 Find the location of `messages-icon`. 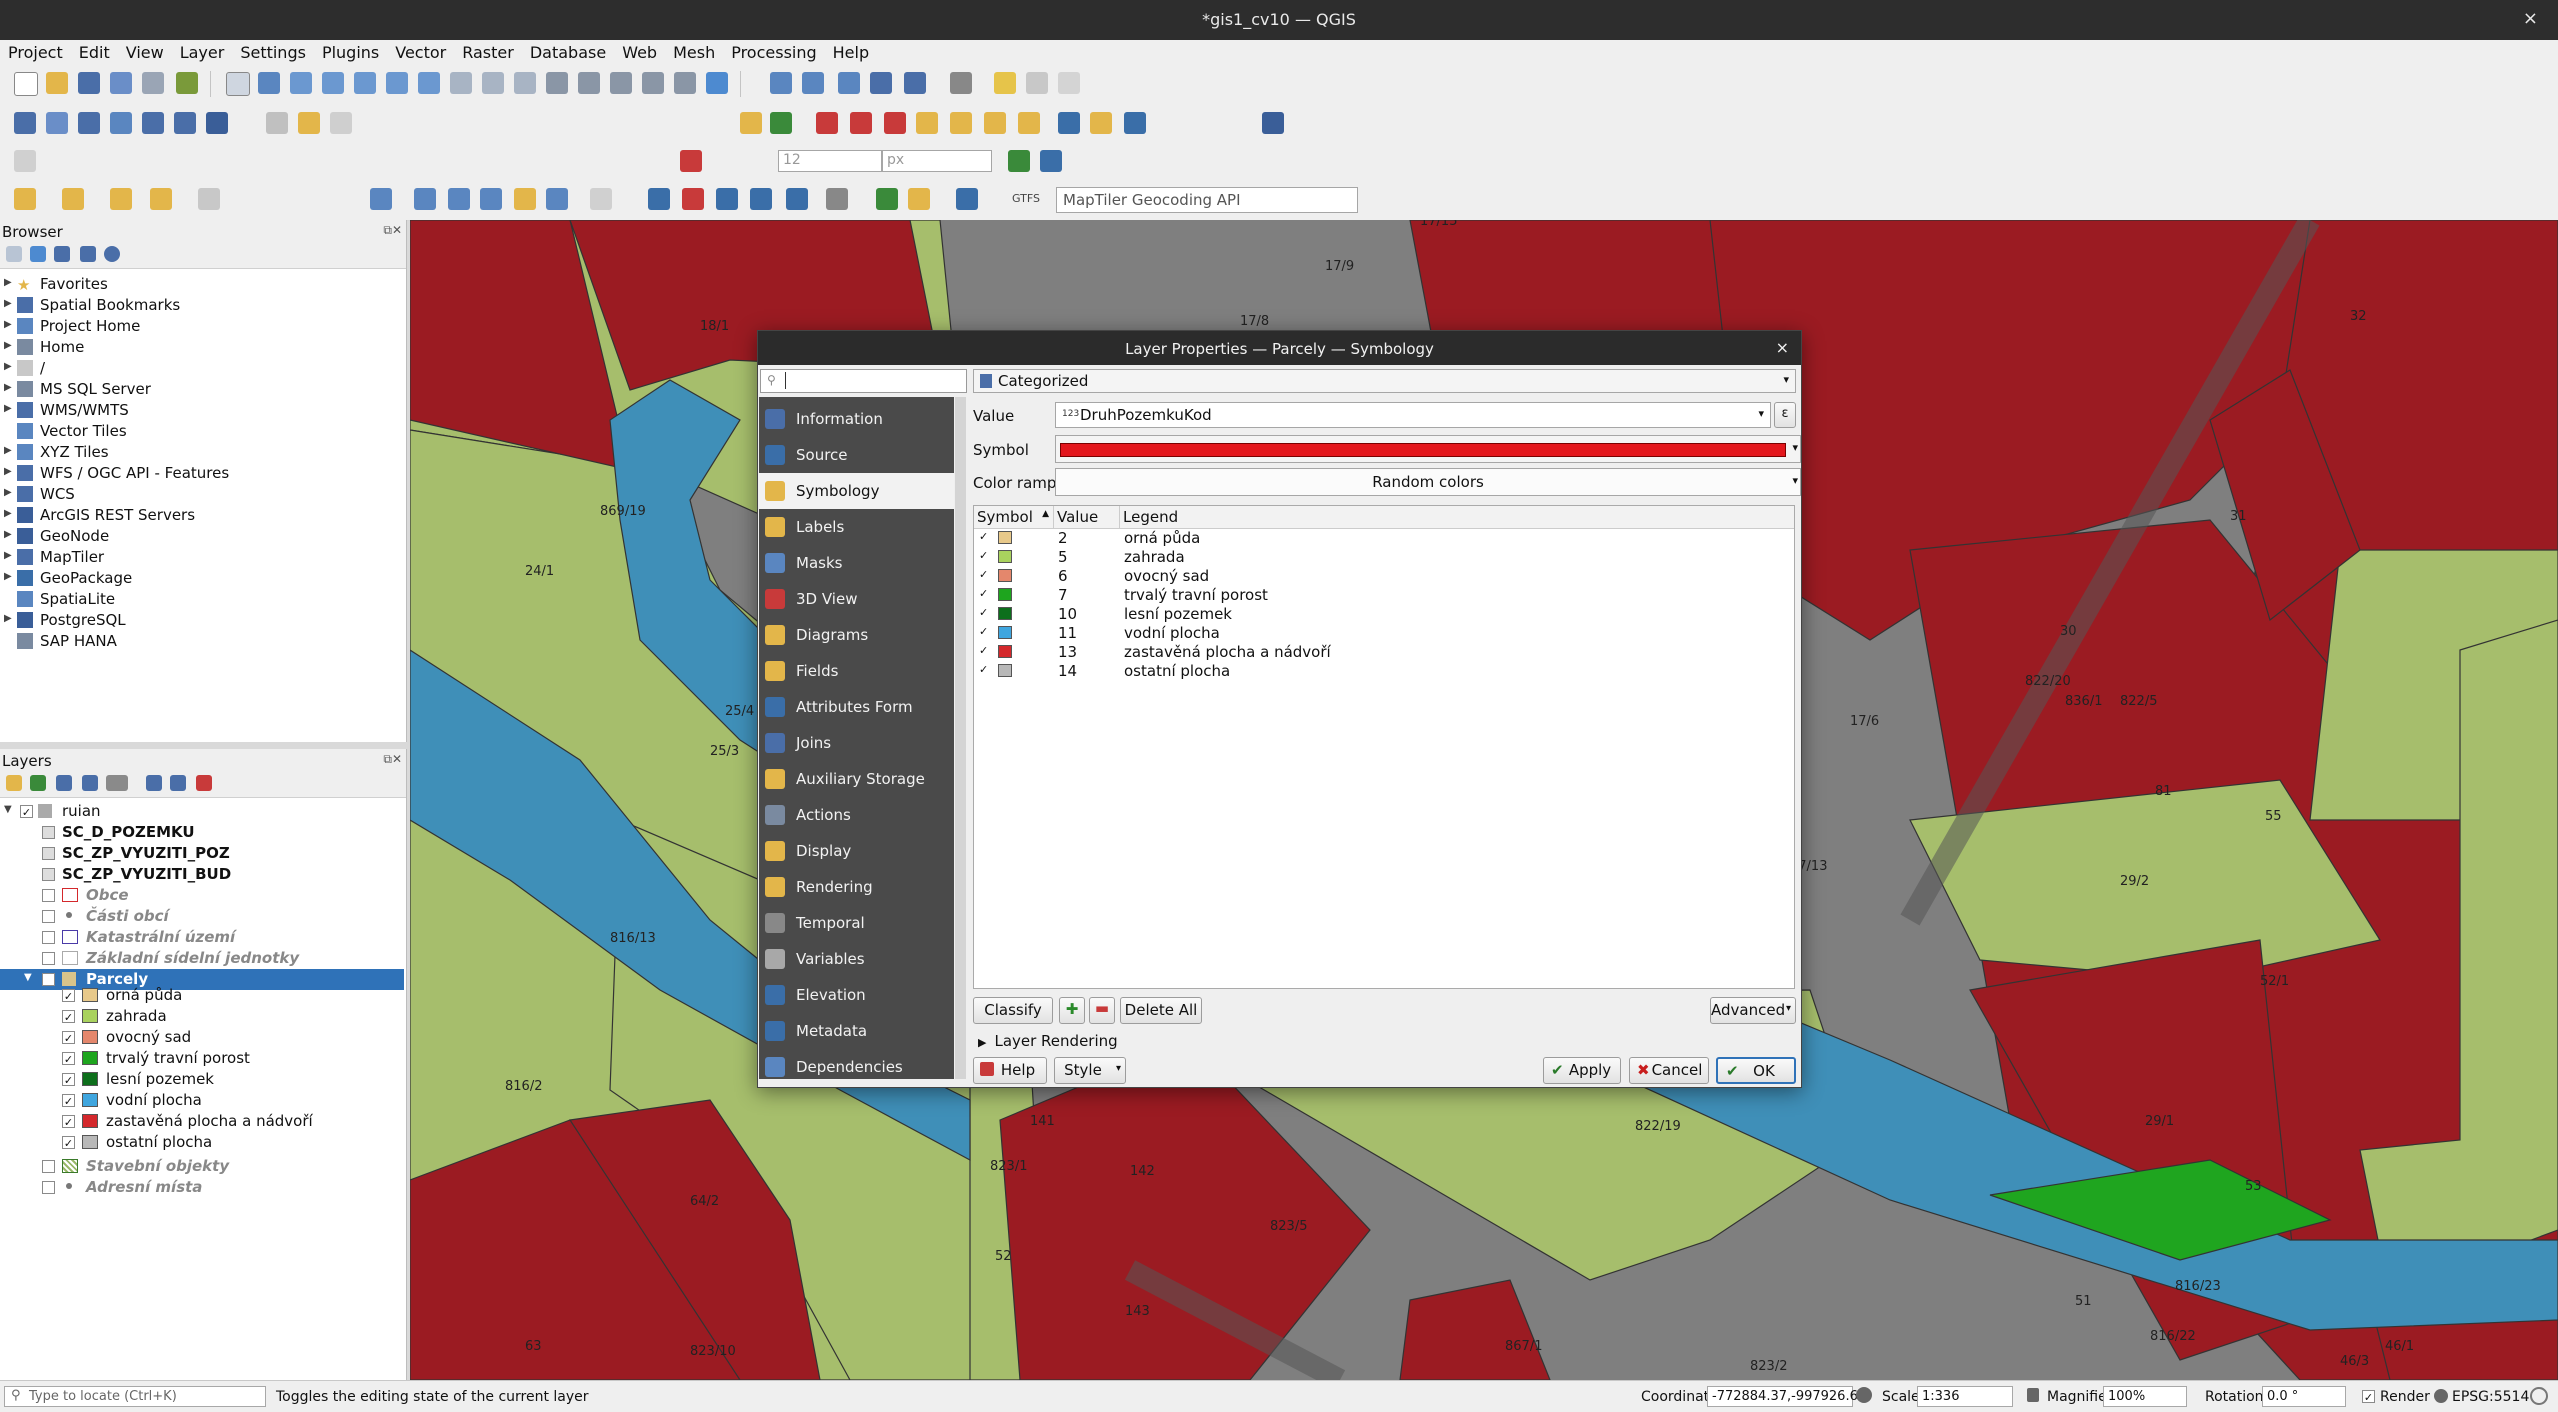

messages-icon is located at coordinates (2539, 1396).